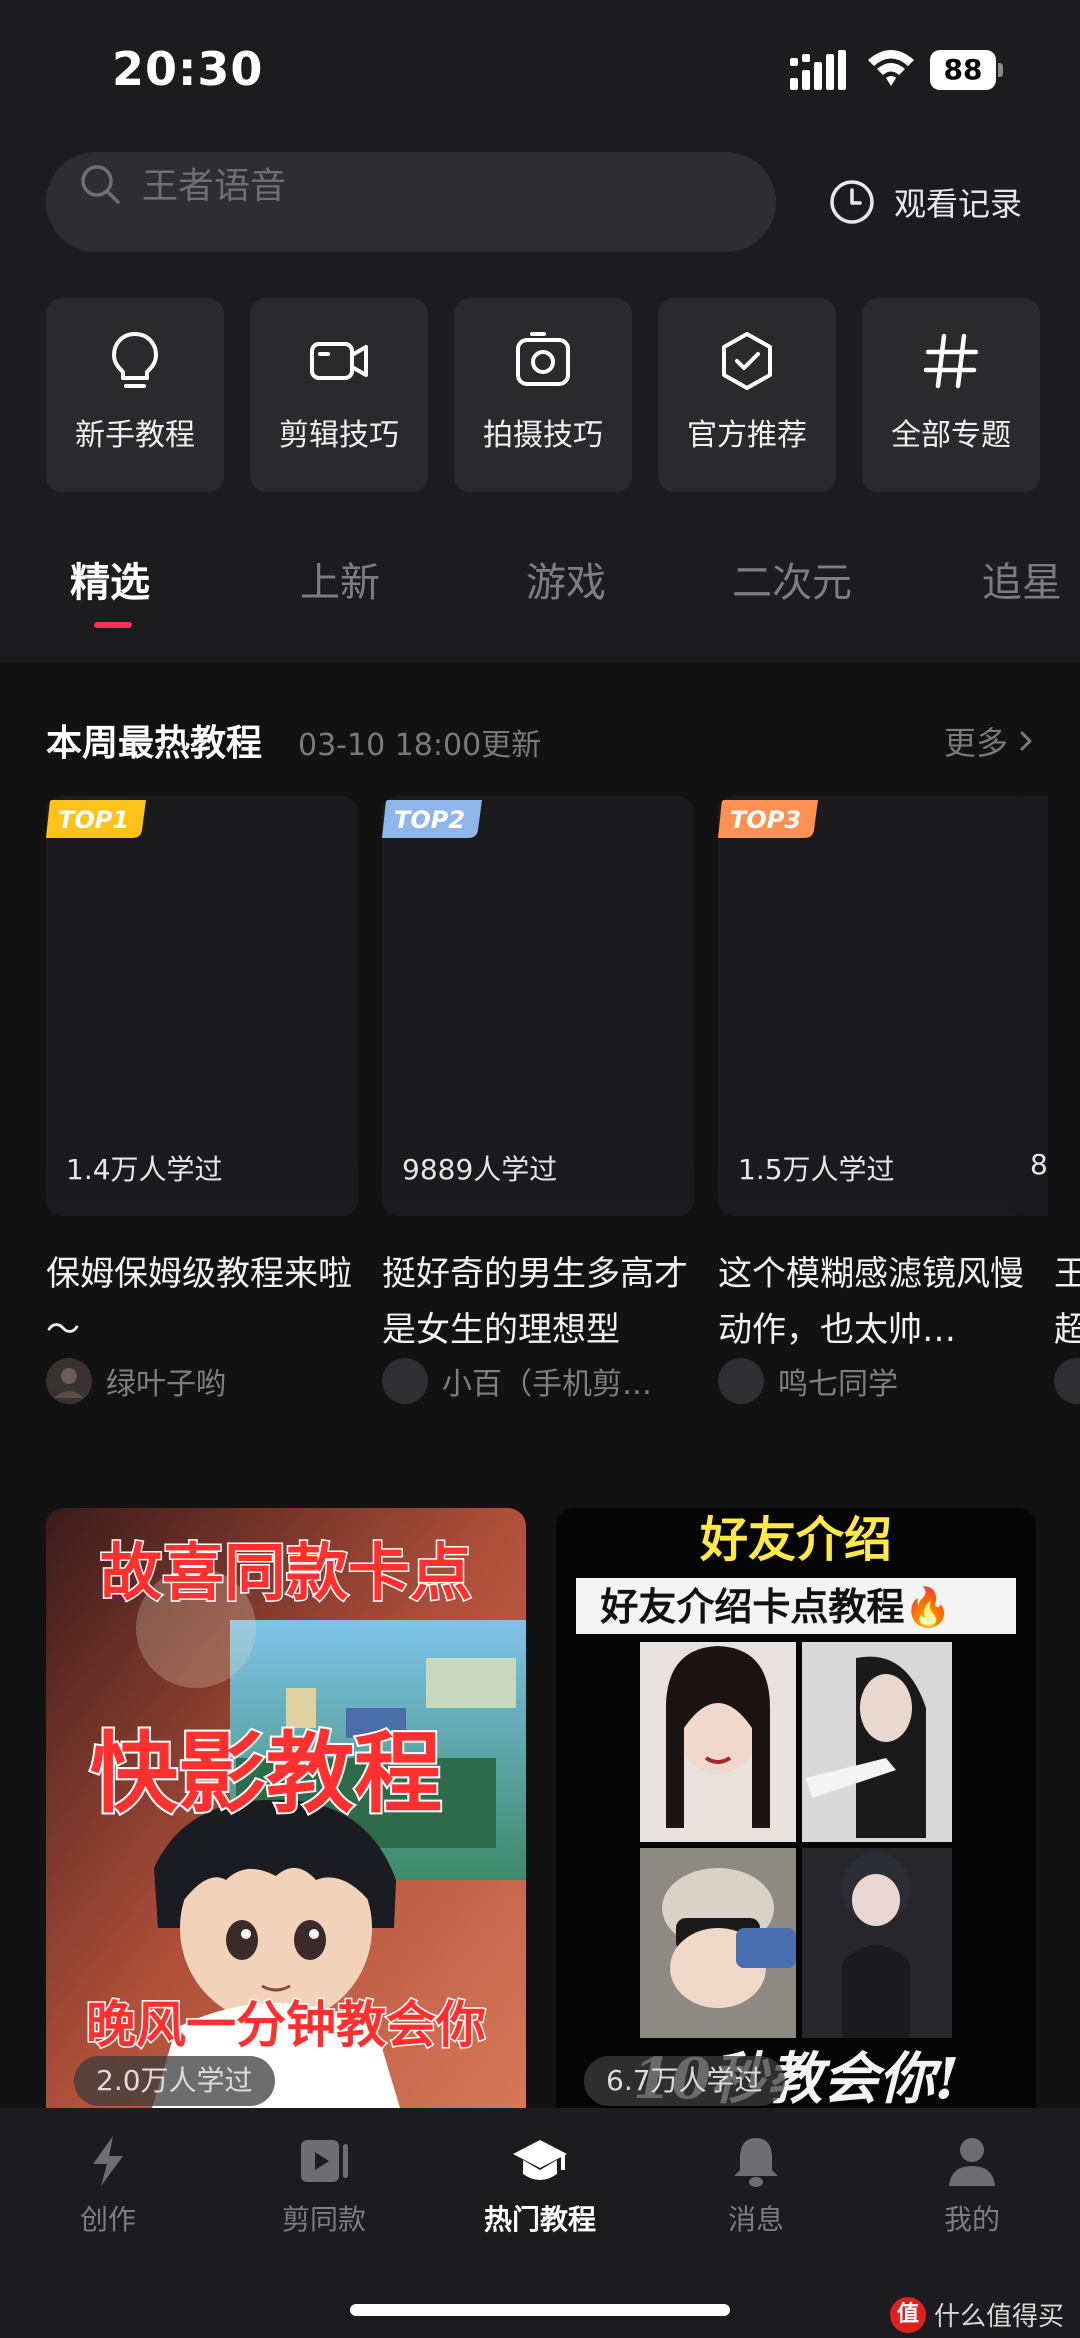 The height and width of the screenshot is (2338, 1080). Describe the element at coordinates (795, 1540) in the screenshot. I see `feed-headline: 好友介绍` at that location.